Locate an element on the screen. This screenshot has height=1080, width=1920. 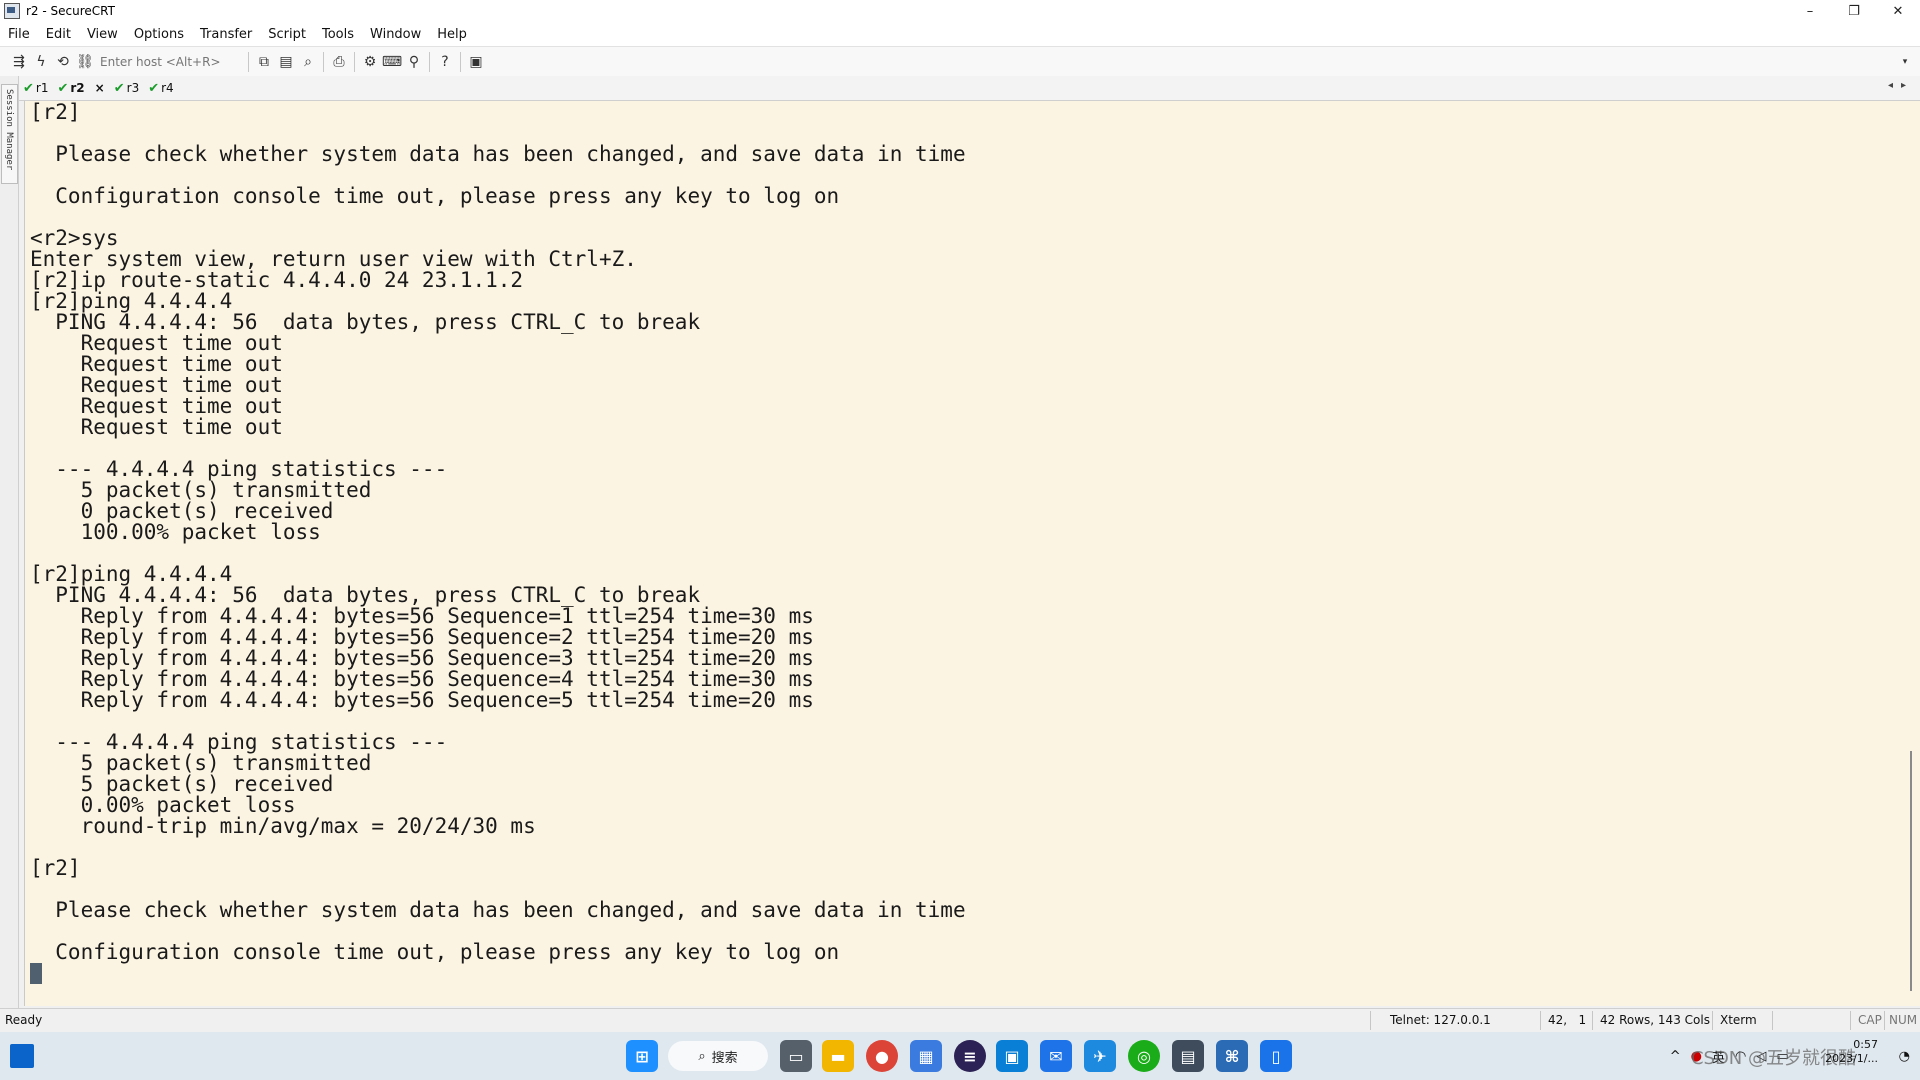
close-button: ✕ is located at coordinates (1898, 11).